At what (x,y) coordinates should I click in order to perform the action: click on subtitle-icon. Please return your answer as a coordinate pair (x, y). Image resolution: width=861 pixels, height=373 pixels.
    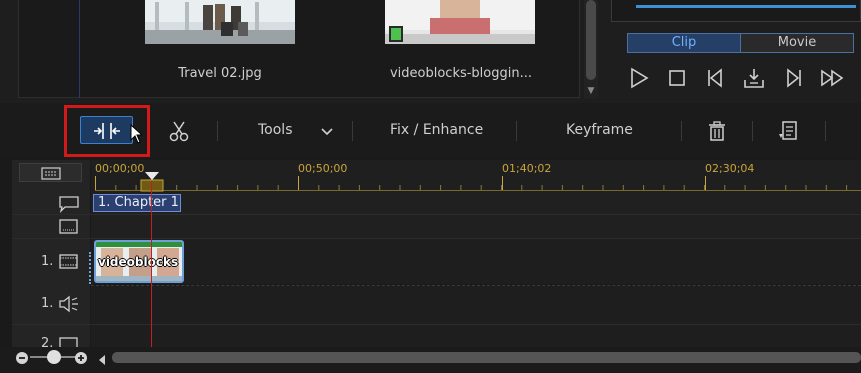
    Looking at the image, I should click on (68, 226).